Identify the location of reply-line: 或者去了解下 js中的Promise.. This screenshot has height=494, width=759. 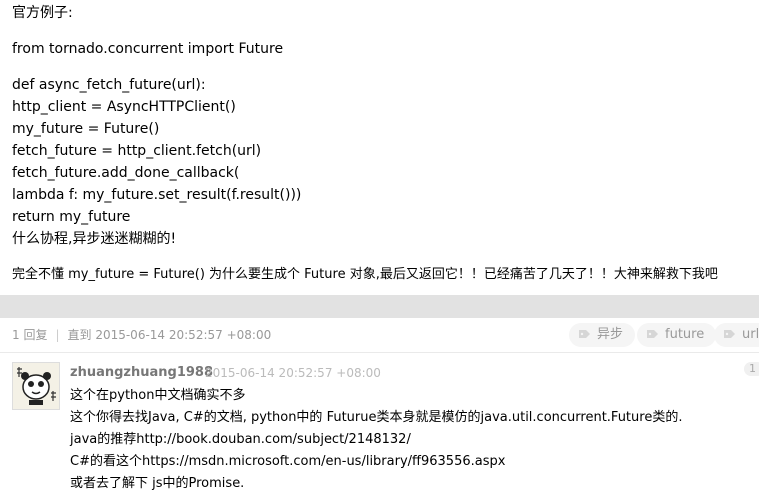
(157, 483).